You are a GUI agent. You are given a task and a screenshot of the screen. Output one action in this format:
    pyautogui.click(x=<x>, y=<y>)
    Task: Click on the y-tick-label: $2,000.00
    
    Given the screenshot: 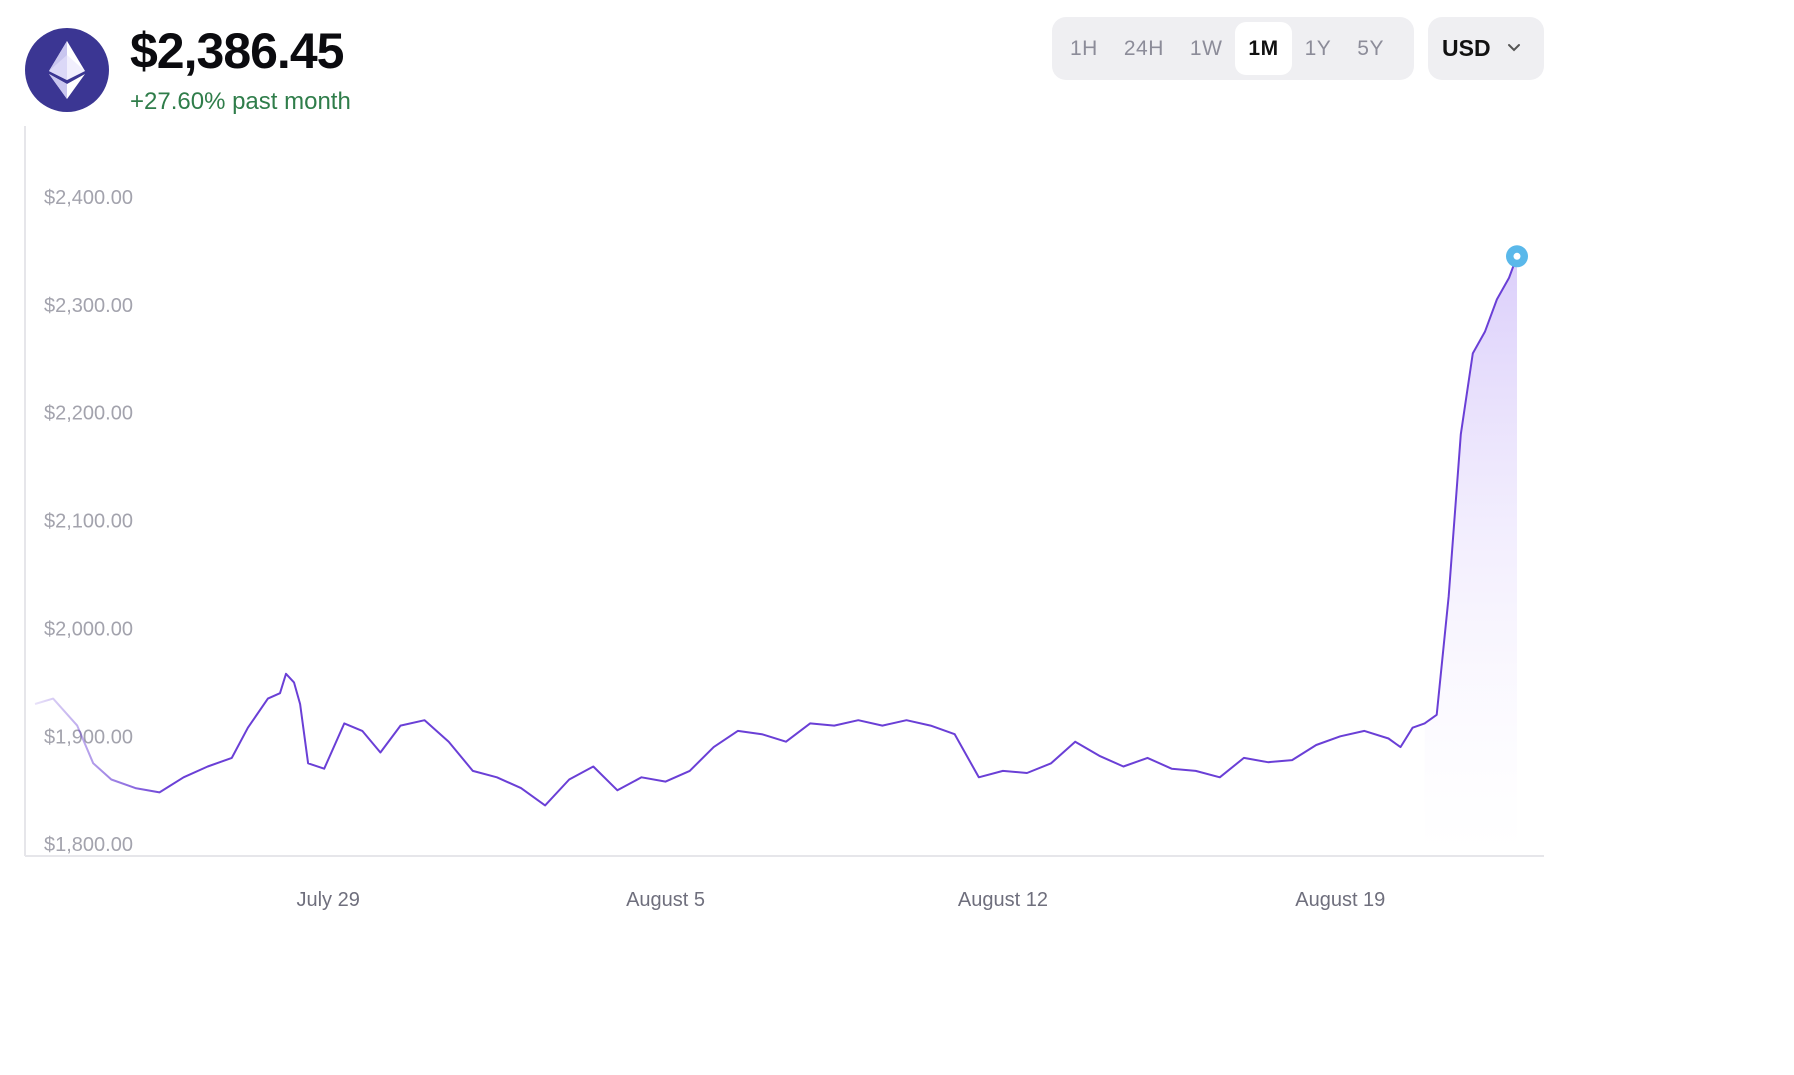 What is the action you would take?
    pyautogui.click(x=88, y=629)
    